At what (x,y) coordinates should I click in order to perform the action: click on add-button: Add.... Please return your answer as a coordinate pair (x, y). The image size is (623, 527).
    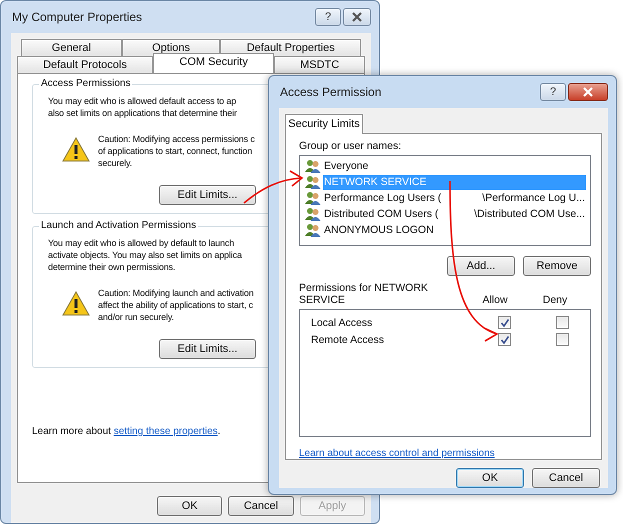
    Looking at the image, I should click on (481, 266).